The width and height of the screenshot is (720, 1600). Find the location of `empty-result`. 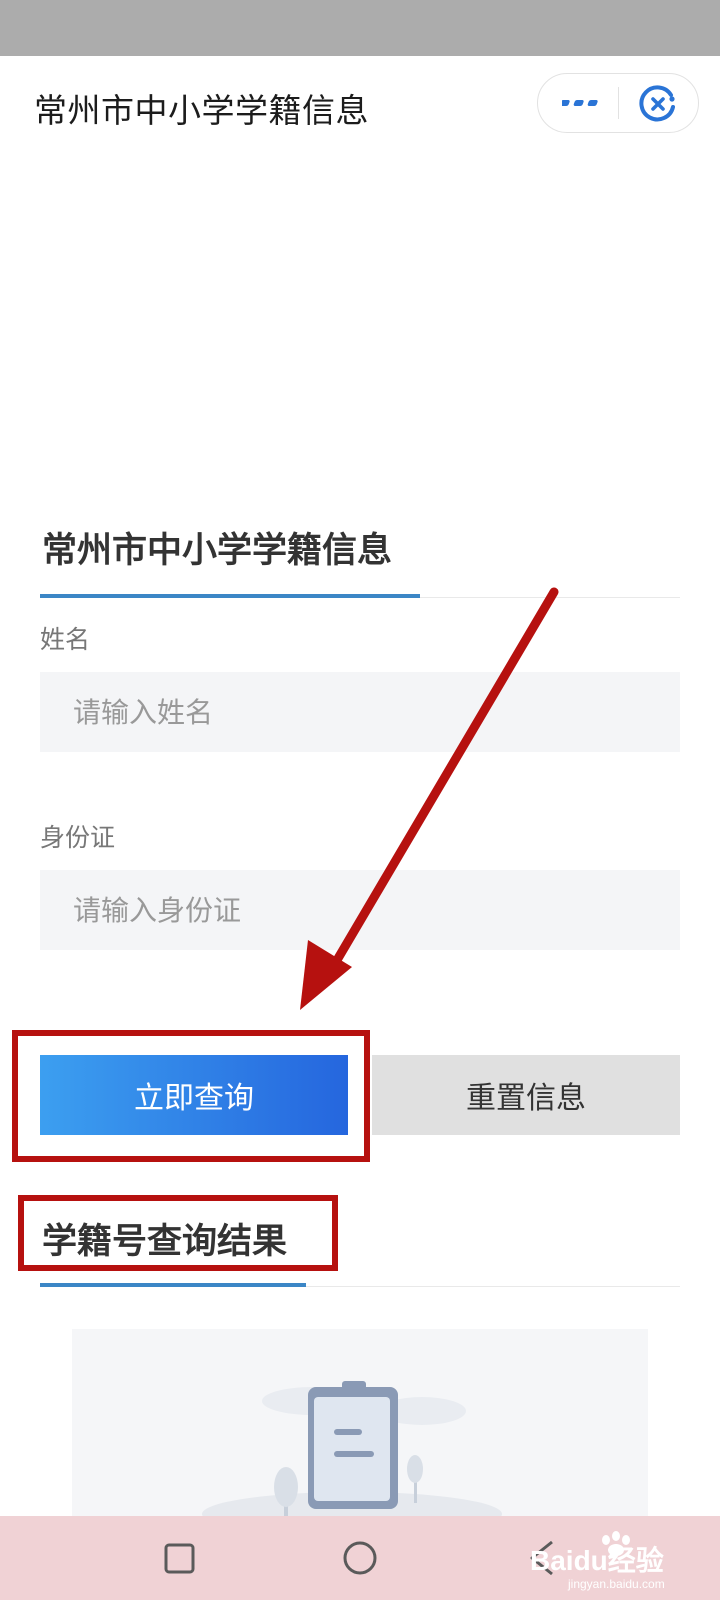

empty-result is located at coordinates (360, 1424).